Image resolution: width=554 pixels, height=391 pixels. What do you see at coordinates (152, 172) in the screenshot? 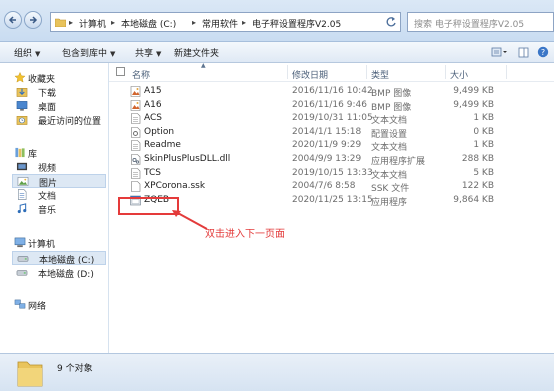
I see `file-name: TCS` at bounding box center [152, 172].